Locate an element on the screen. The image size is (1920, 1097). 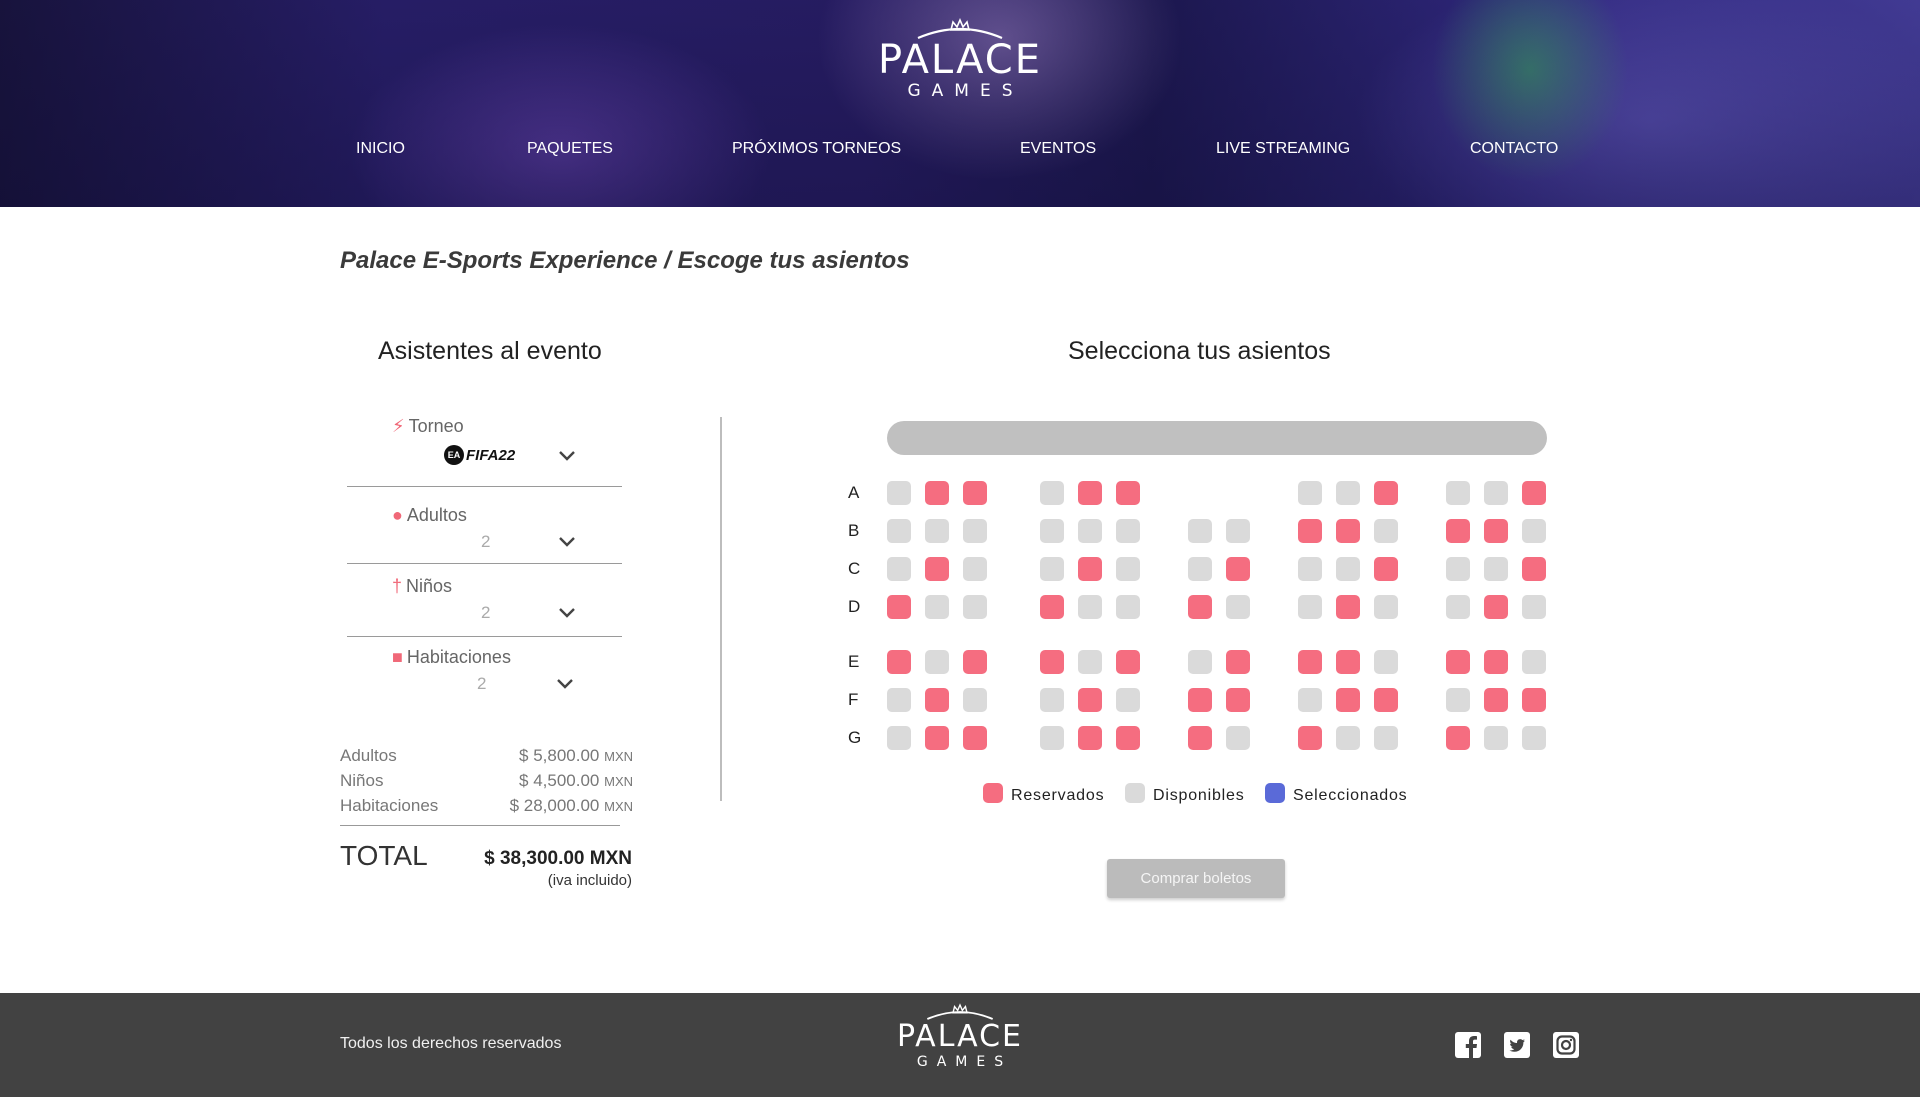
seats-heading: Selecciona tus asientos is located at coordinates (1199, 351).